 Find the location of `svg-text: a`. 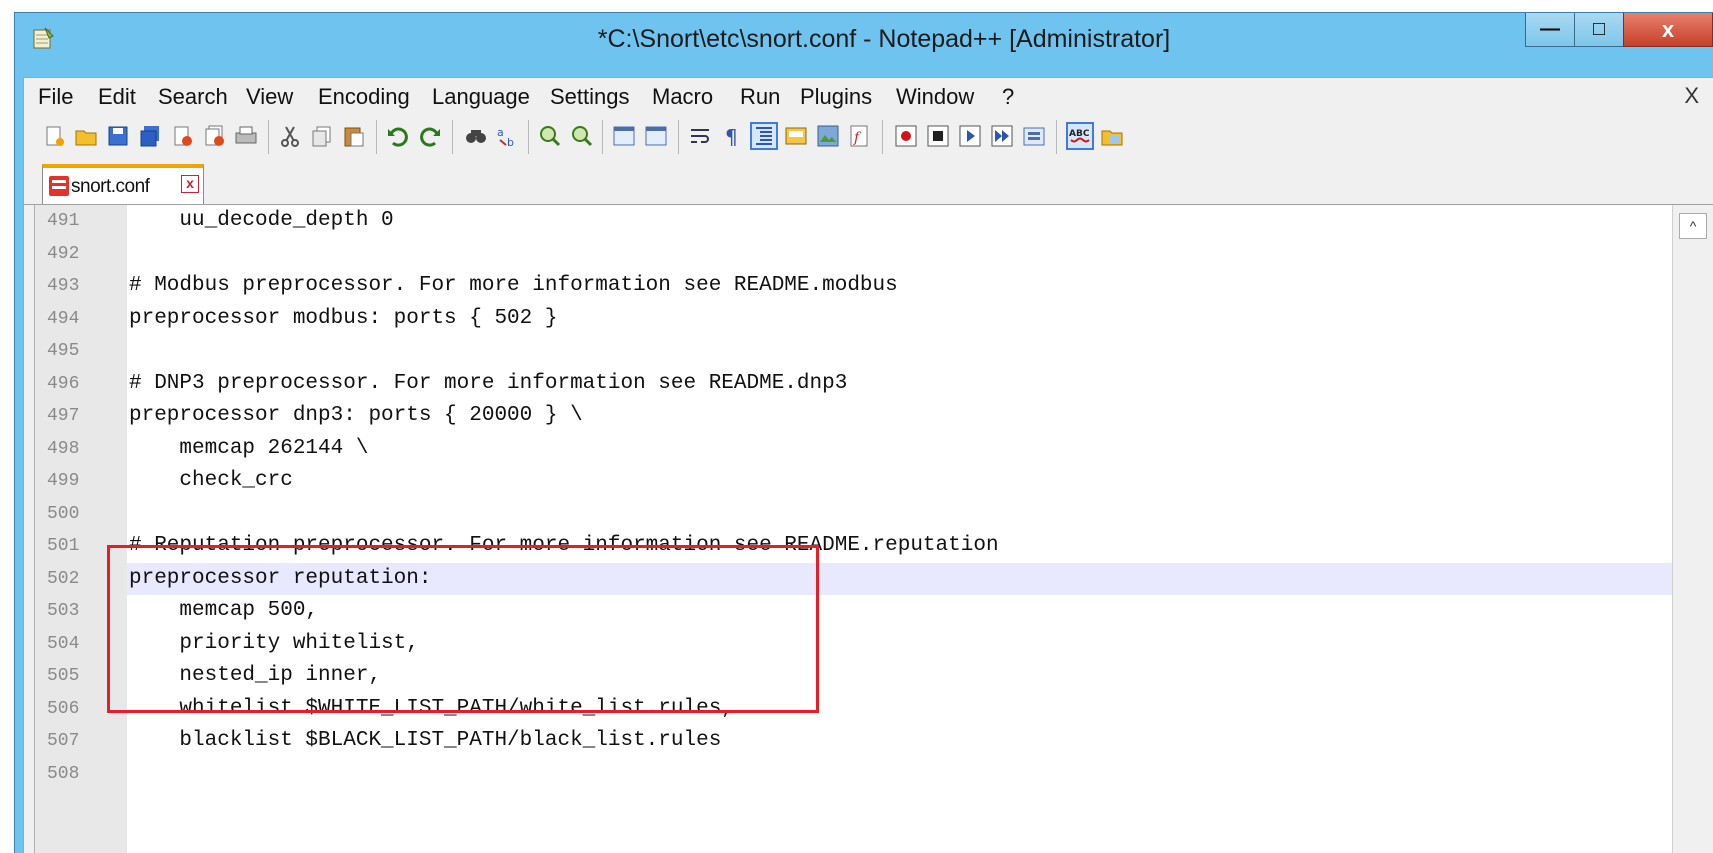

svg-text: a is located at coordinates (500, 132).